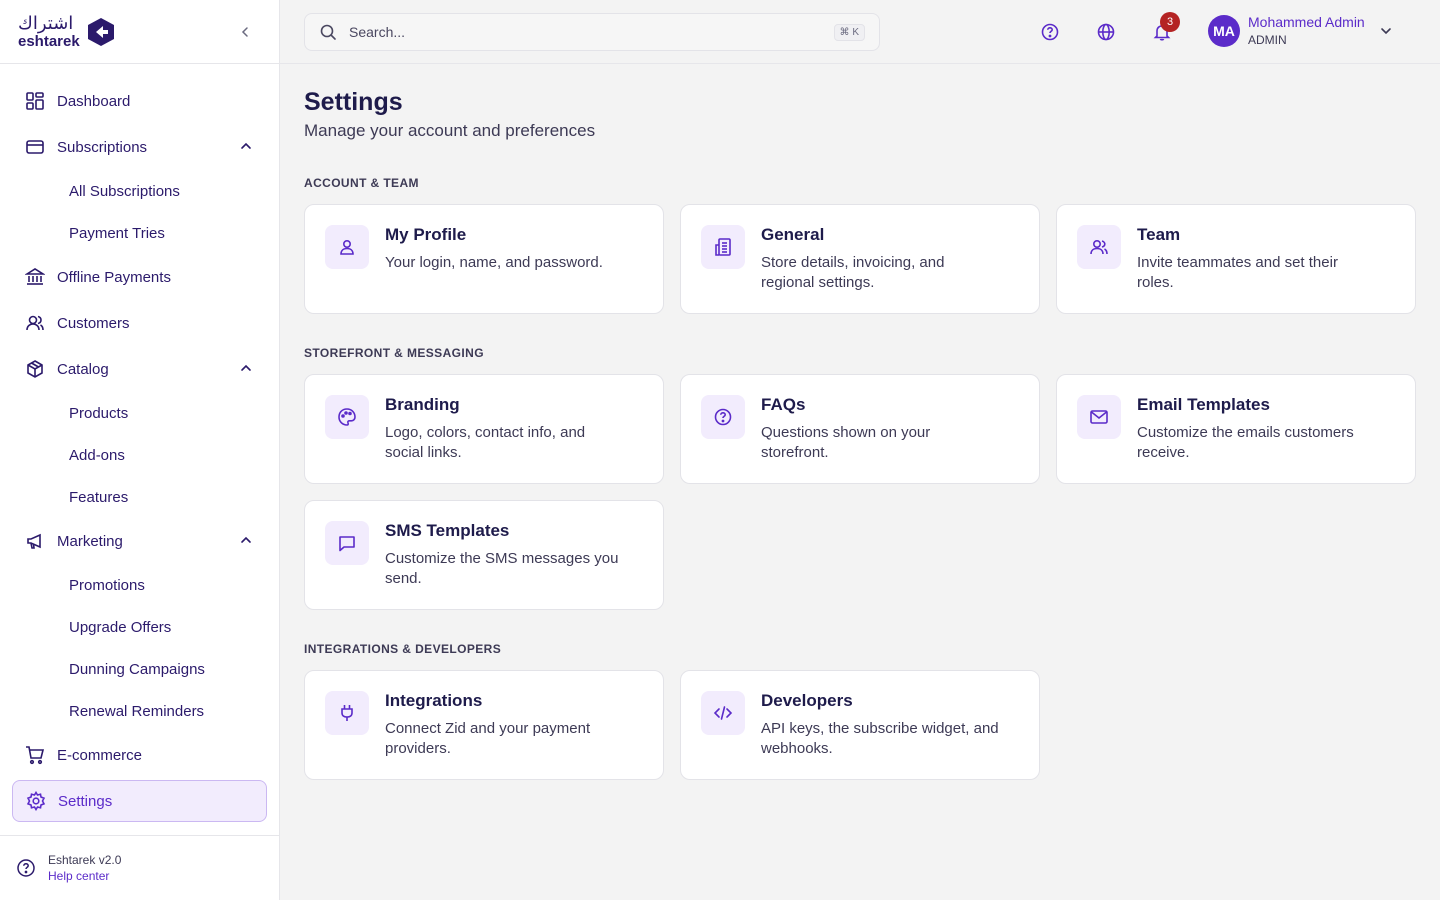  Describe the element at coordinates (85, 801) in the screenshot. I see `sidebar-item-label: Settings` at that location.